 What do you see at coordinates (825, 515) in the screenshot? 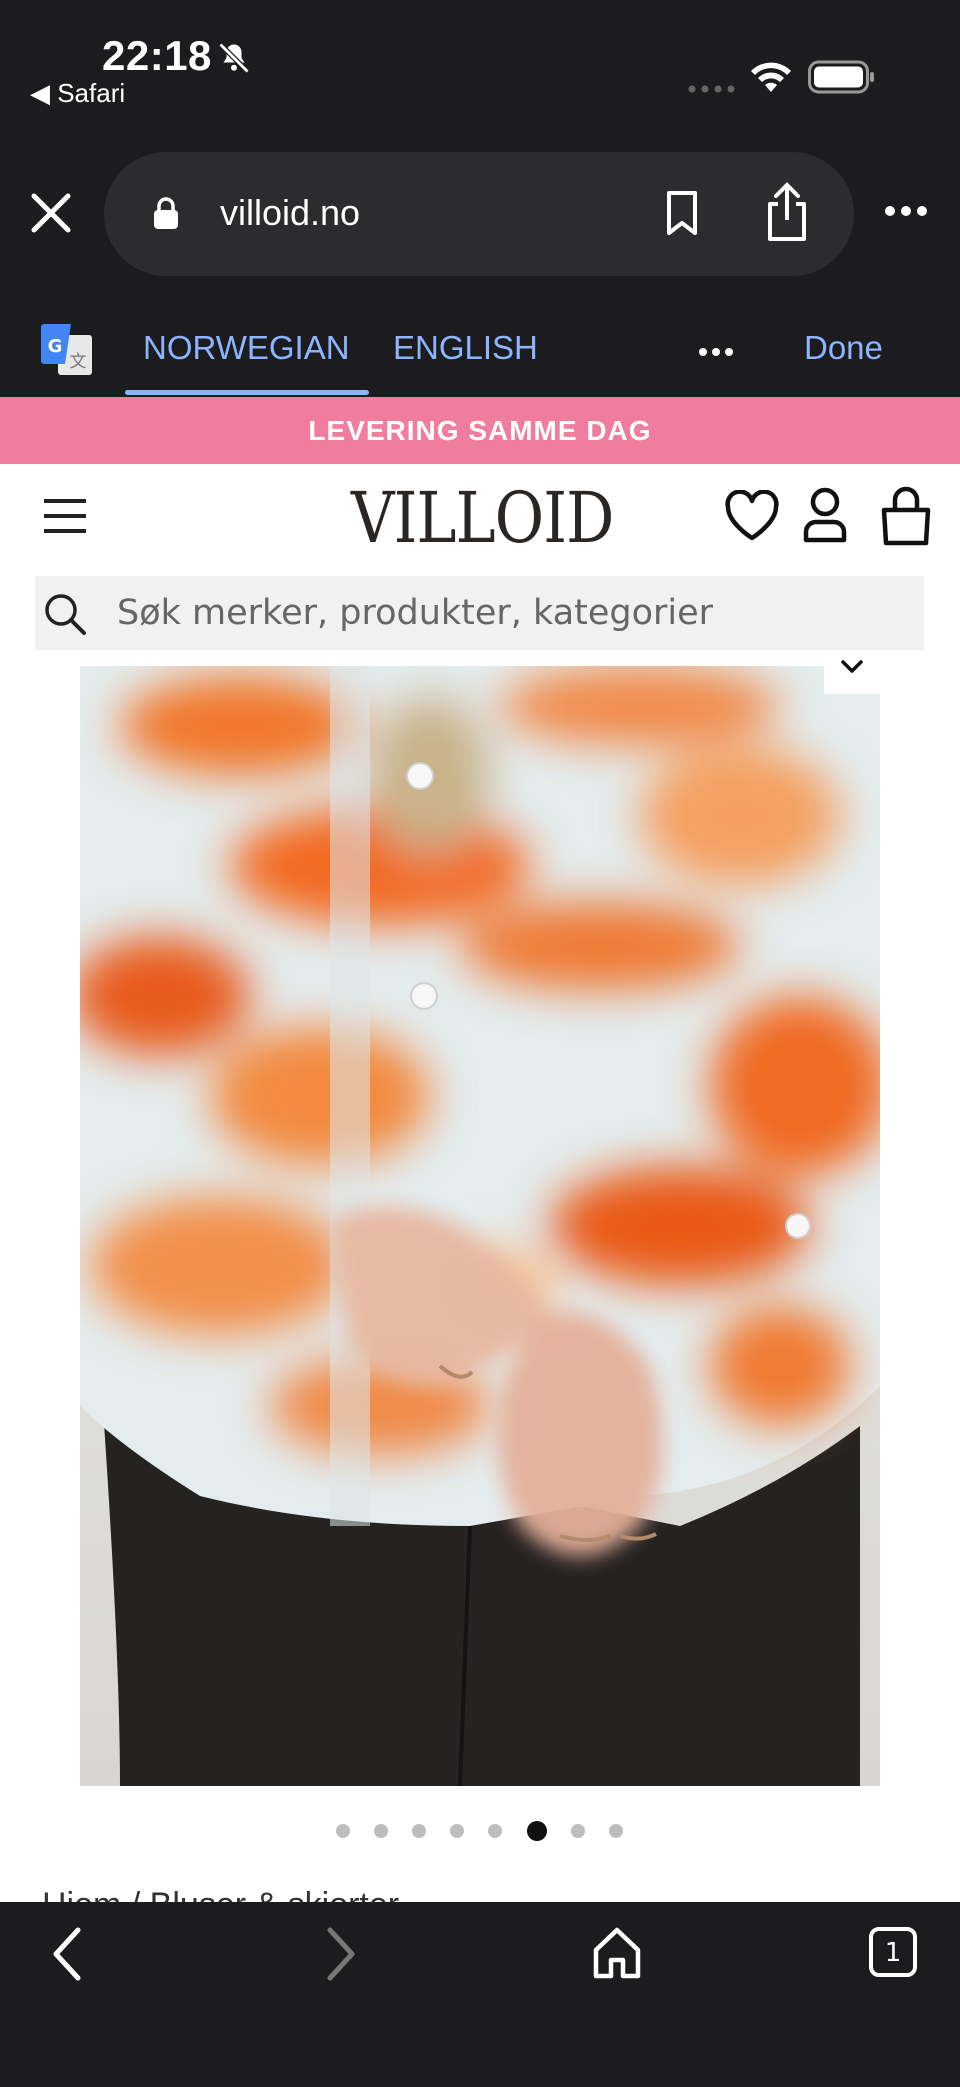
I see `user-icon` at bounding box center [825, 515].